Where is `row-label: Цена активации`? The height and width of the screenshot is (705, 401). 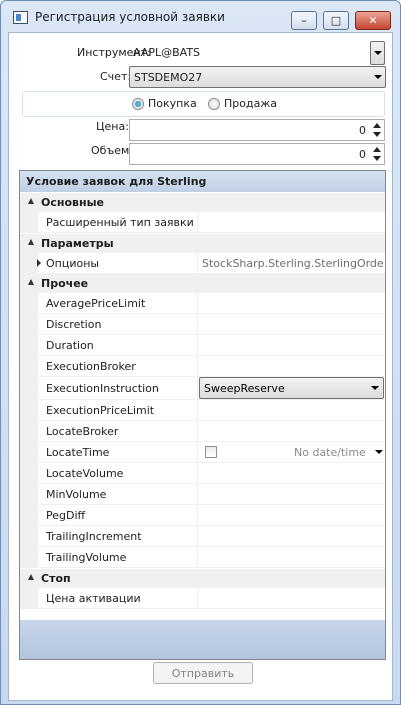 row-label: Цена активации is located at coordinates (93, 598).